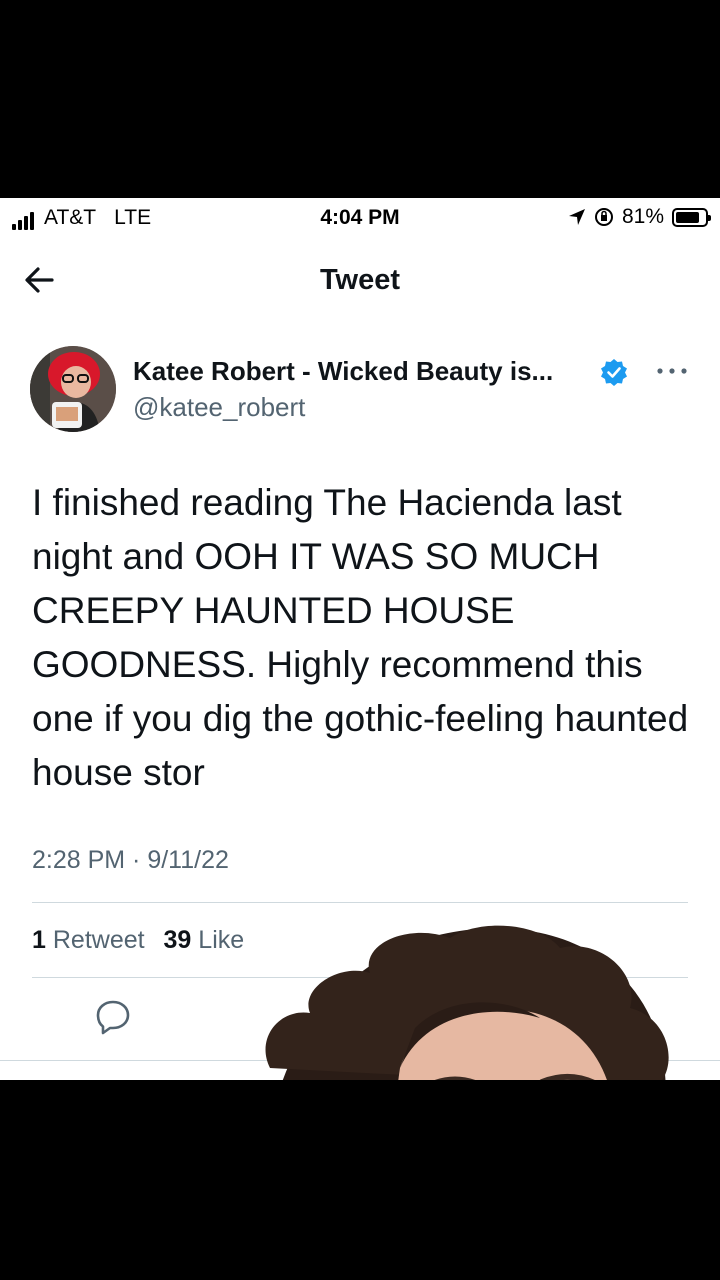 Image resolution: width=720 pixels, height=1280 pixels. I want to click on status-right: 81%, so click(639, 217).